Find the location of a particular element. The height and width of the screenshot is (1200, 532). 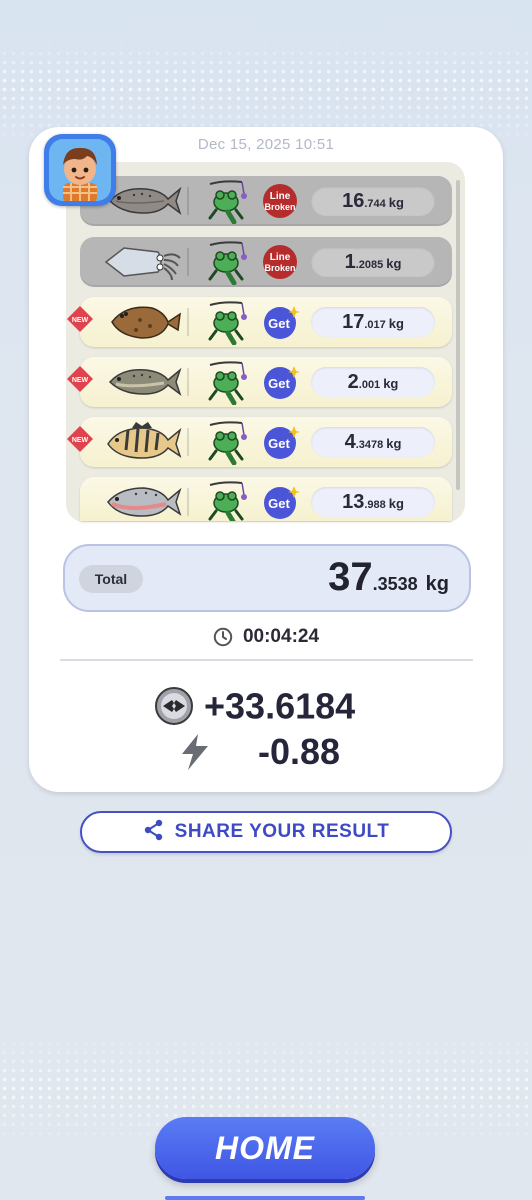

player-avatar is located at coordinates (80, 170).